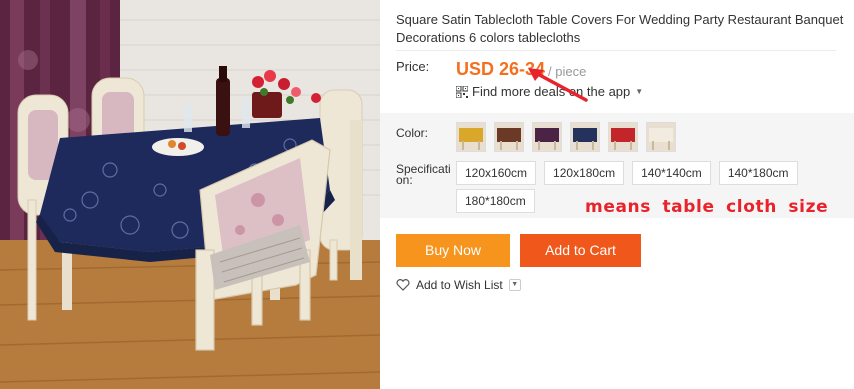  What do you see at coordinates (584, 173) in the screenshot?
I see `specification-option: 120x180cm` at bounding box center [584, 173].